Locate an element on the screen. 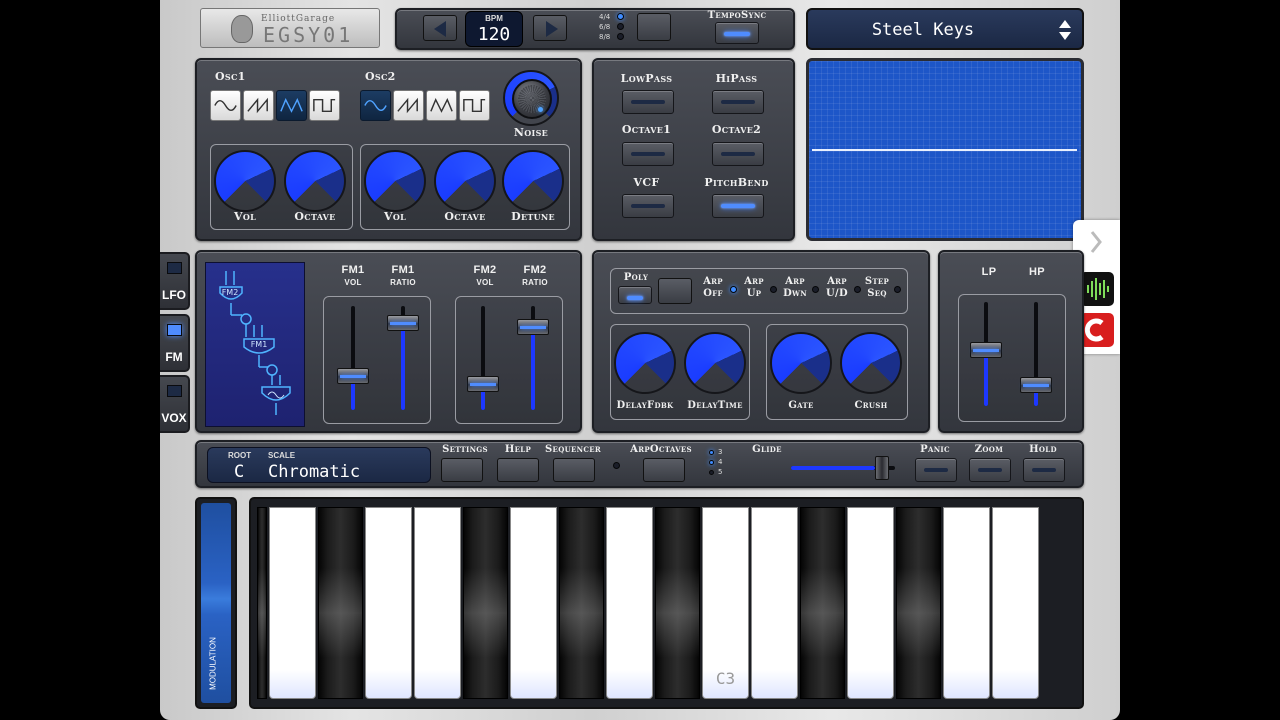 This screenshot has height=720, width=1280. time-sig-6-8: 6/8 is located at coordinates (604, 27).